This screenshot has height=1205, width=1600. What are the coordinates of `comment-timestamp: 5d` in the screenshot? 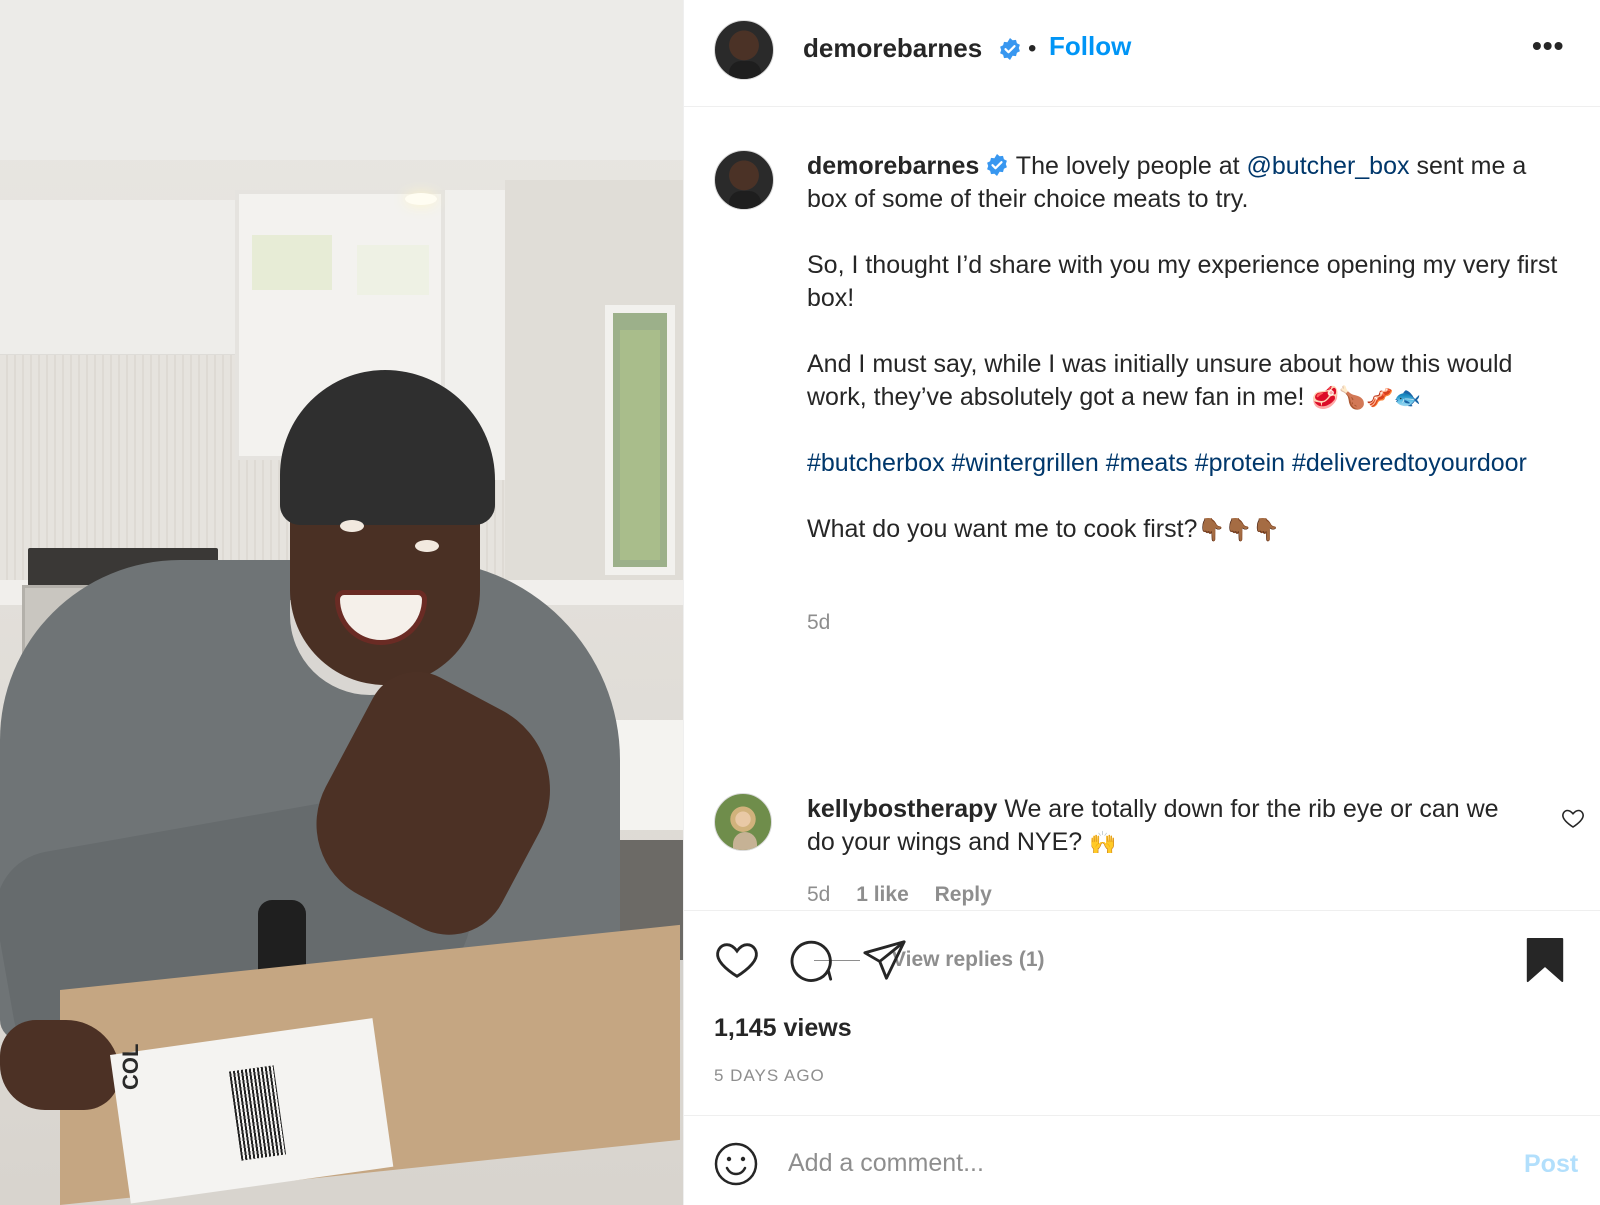 It's located at (819, 894).